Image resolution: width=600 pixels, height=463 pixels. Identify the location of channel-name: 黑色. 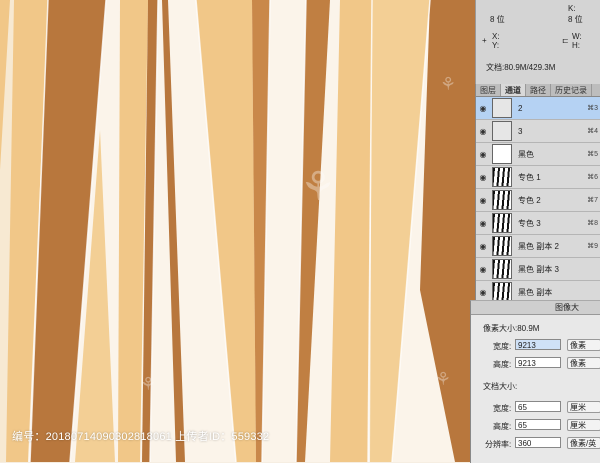
(526, 154).